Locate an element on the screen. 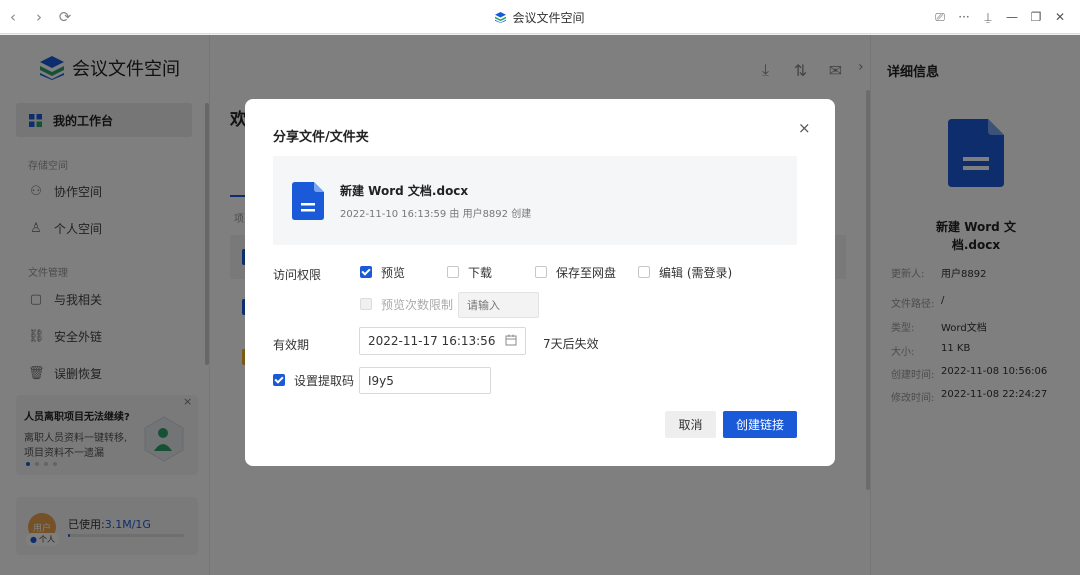 The height and width of the screenshot is (575, 1080). pin-icon: ⍊ is located at coordinates (988, 17).